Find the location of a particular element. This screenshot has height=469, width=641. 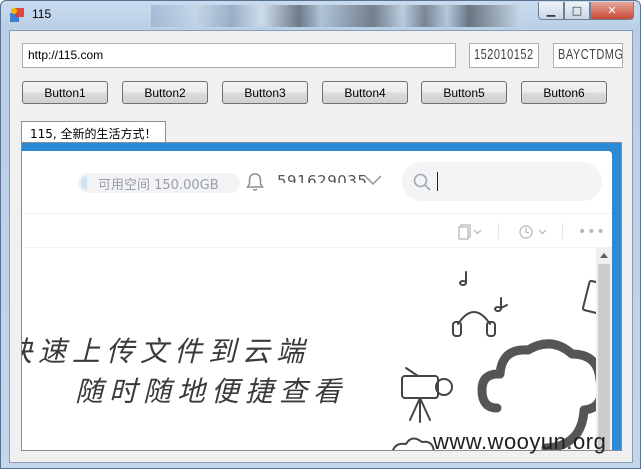

minimize-button: ▁ is located at coordinates (551, 11).